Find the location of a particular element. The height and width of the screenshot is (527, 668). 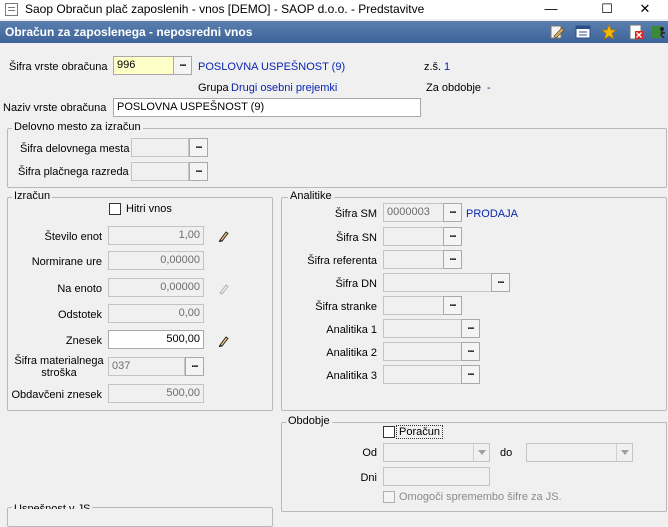

edit-icon is located at coordinates (557, 32).